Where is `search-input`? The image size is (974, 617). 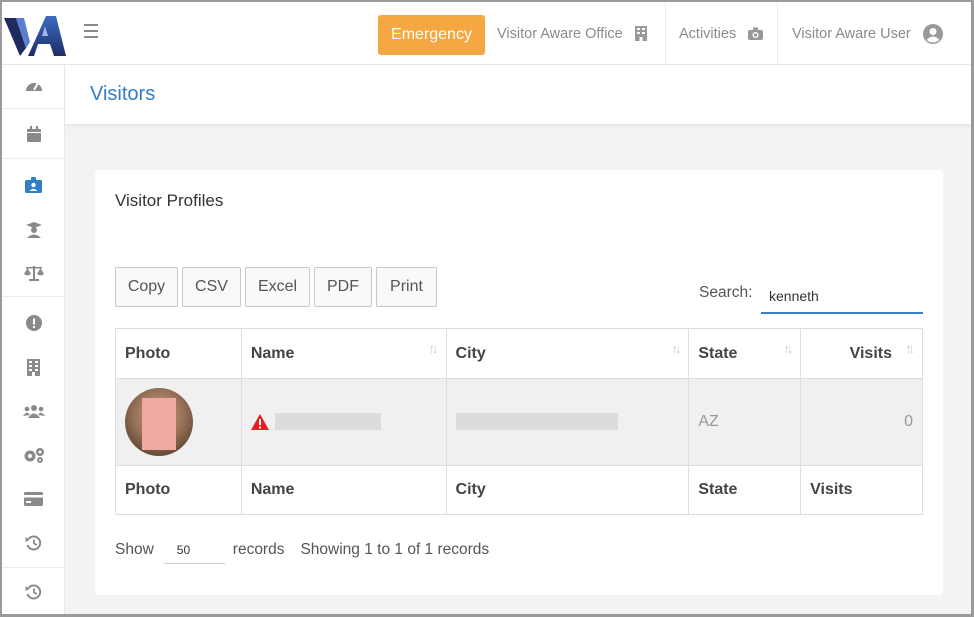
search-input is located at coordinates (842, 296).